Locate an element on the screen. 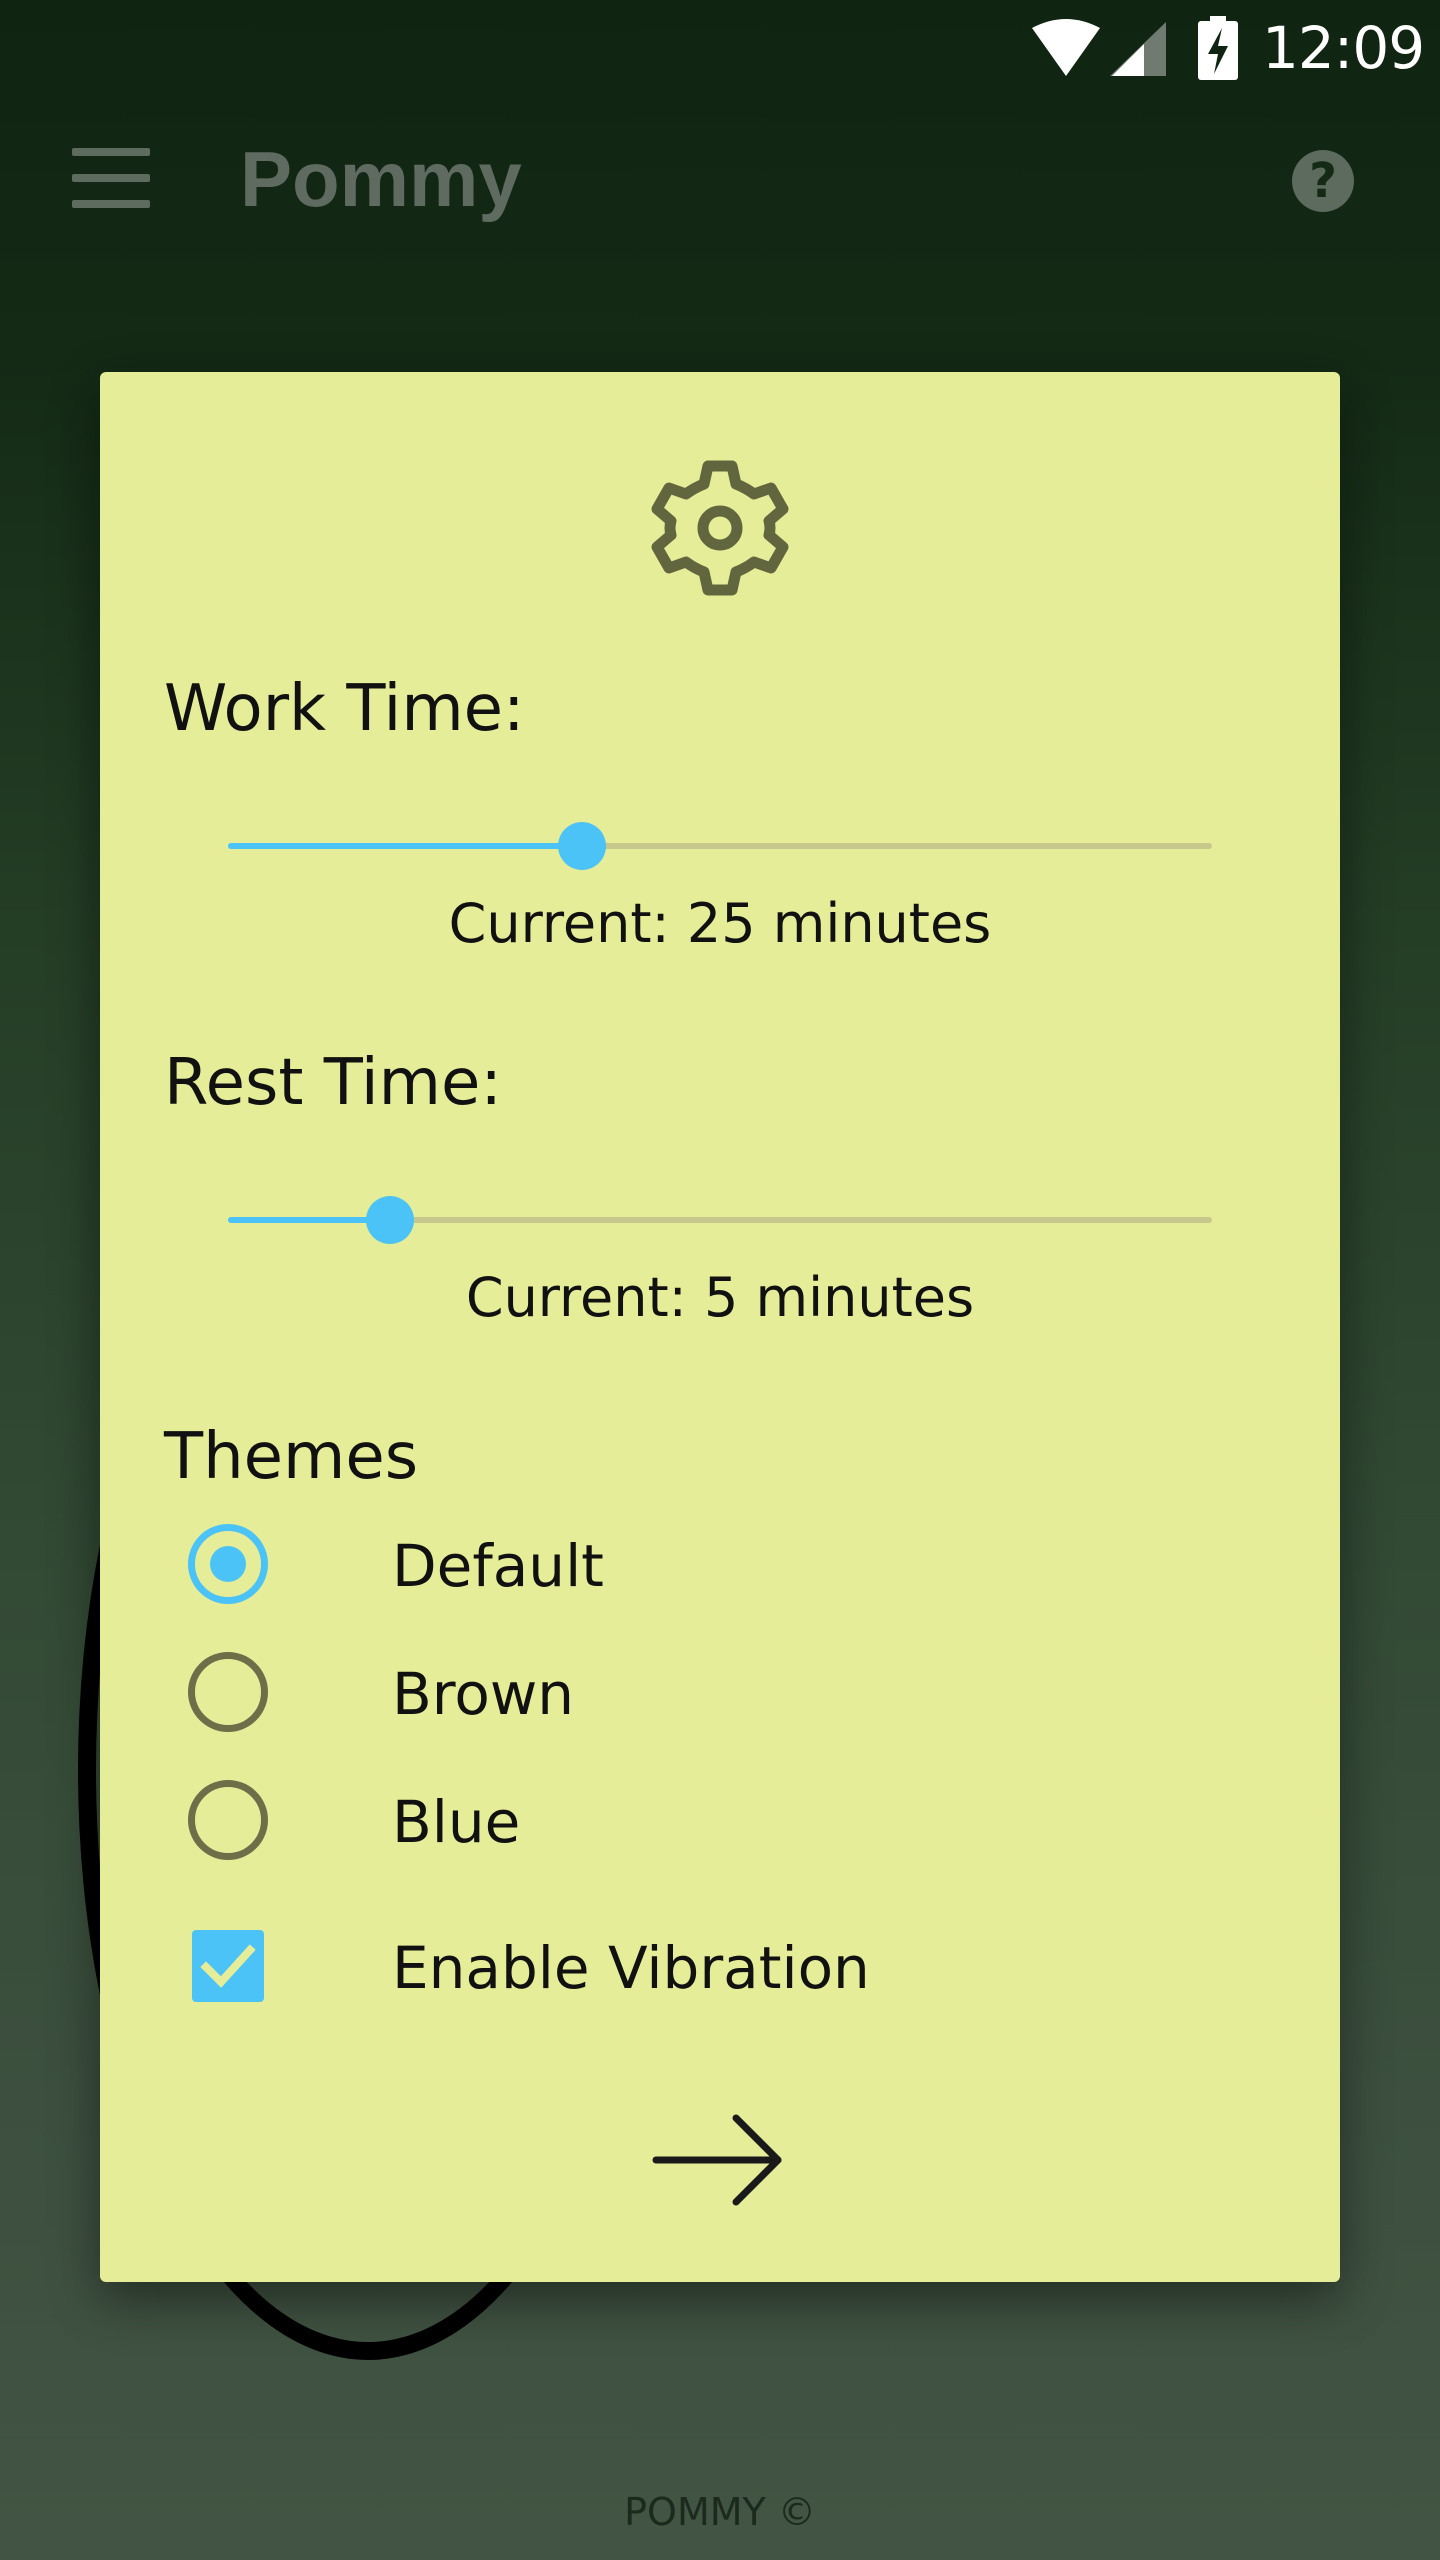 This screenshot has height=2560, width=1440. theme-option-default: Default is located at coordinates (588, 1564).